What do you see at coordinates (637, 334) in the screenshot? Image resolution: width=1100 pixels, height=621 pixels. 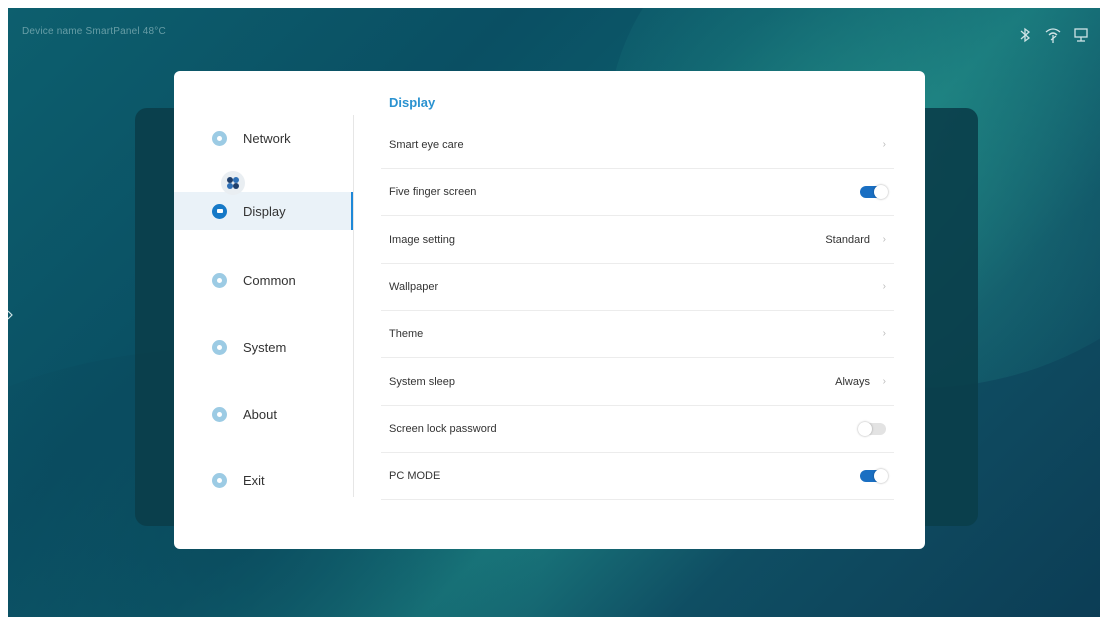 I see `setting-row-theme: Theme ›` at bounding box center [637, 334].